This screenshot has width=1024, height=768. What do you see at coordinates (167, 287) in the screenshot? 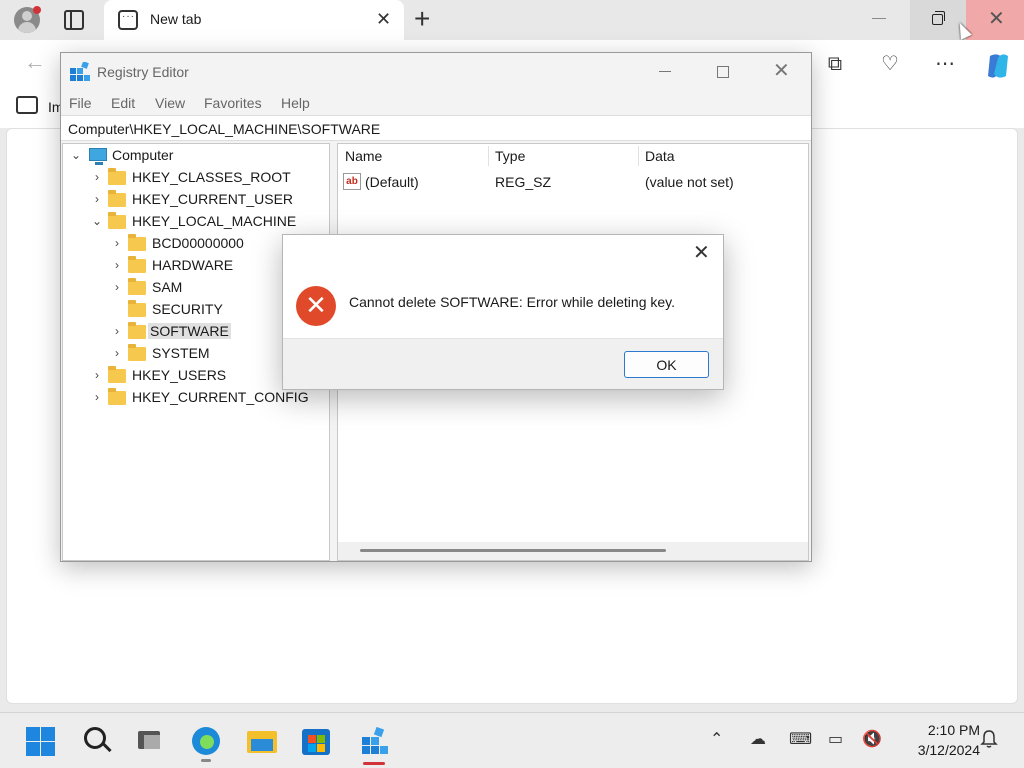
I see `tree-label: SAM` at bounding box center [167, 287].